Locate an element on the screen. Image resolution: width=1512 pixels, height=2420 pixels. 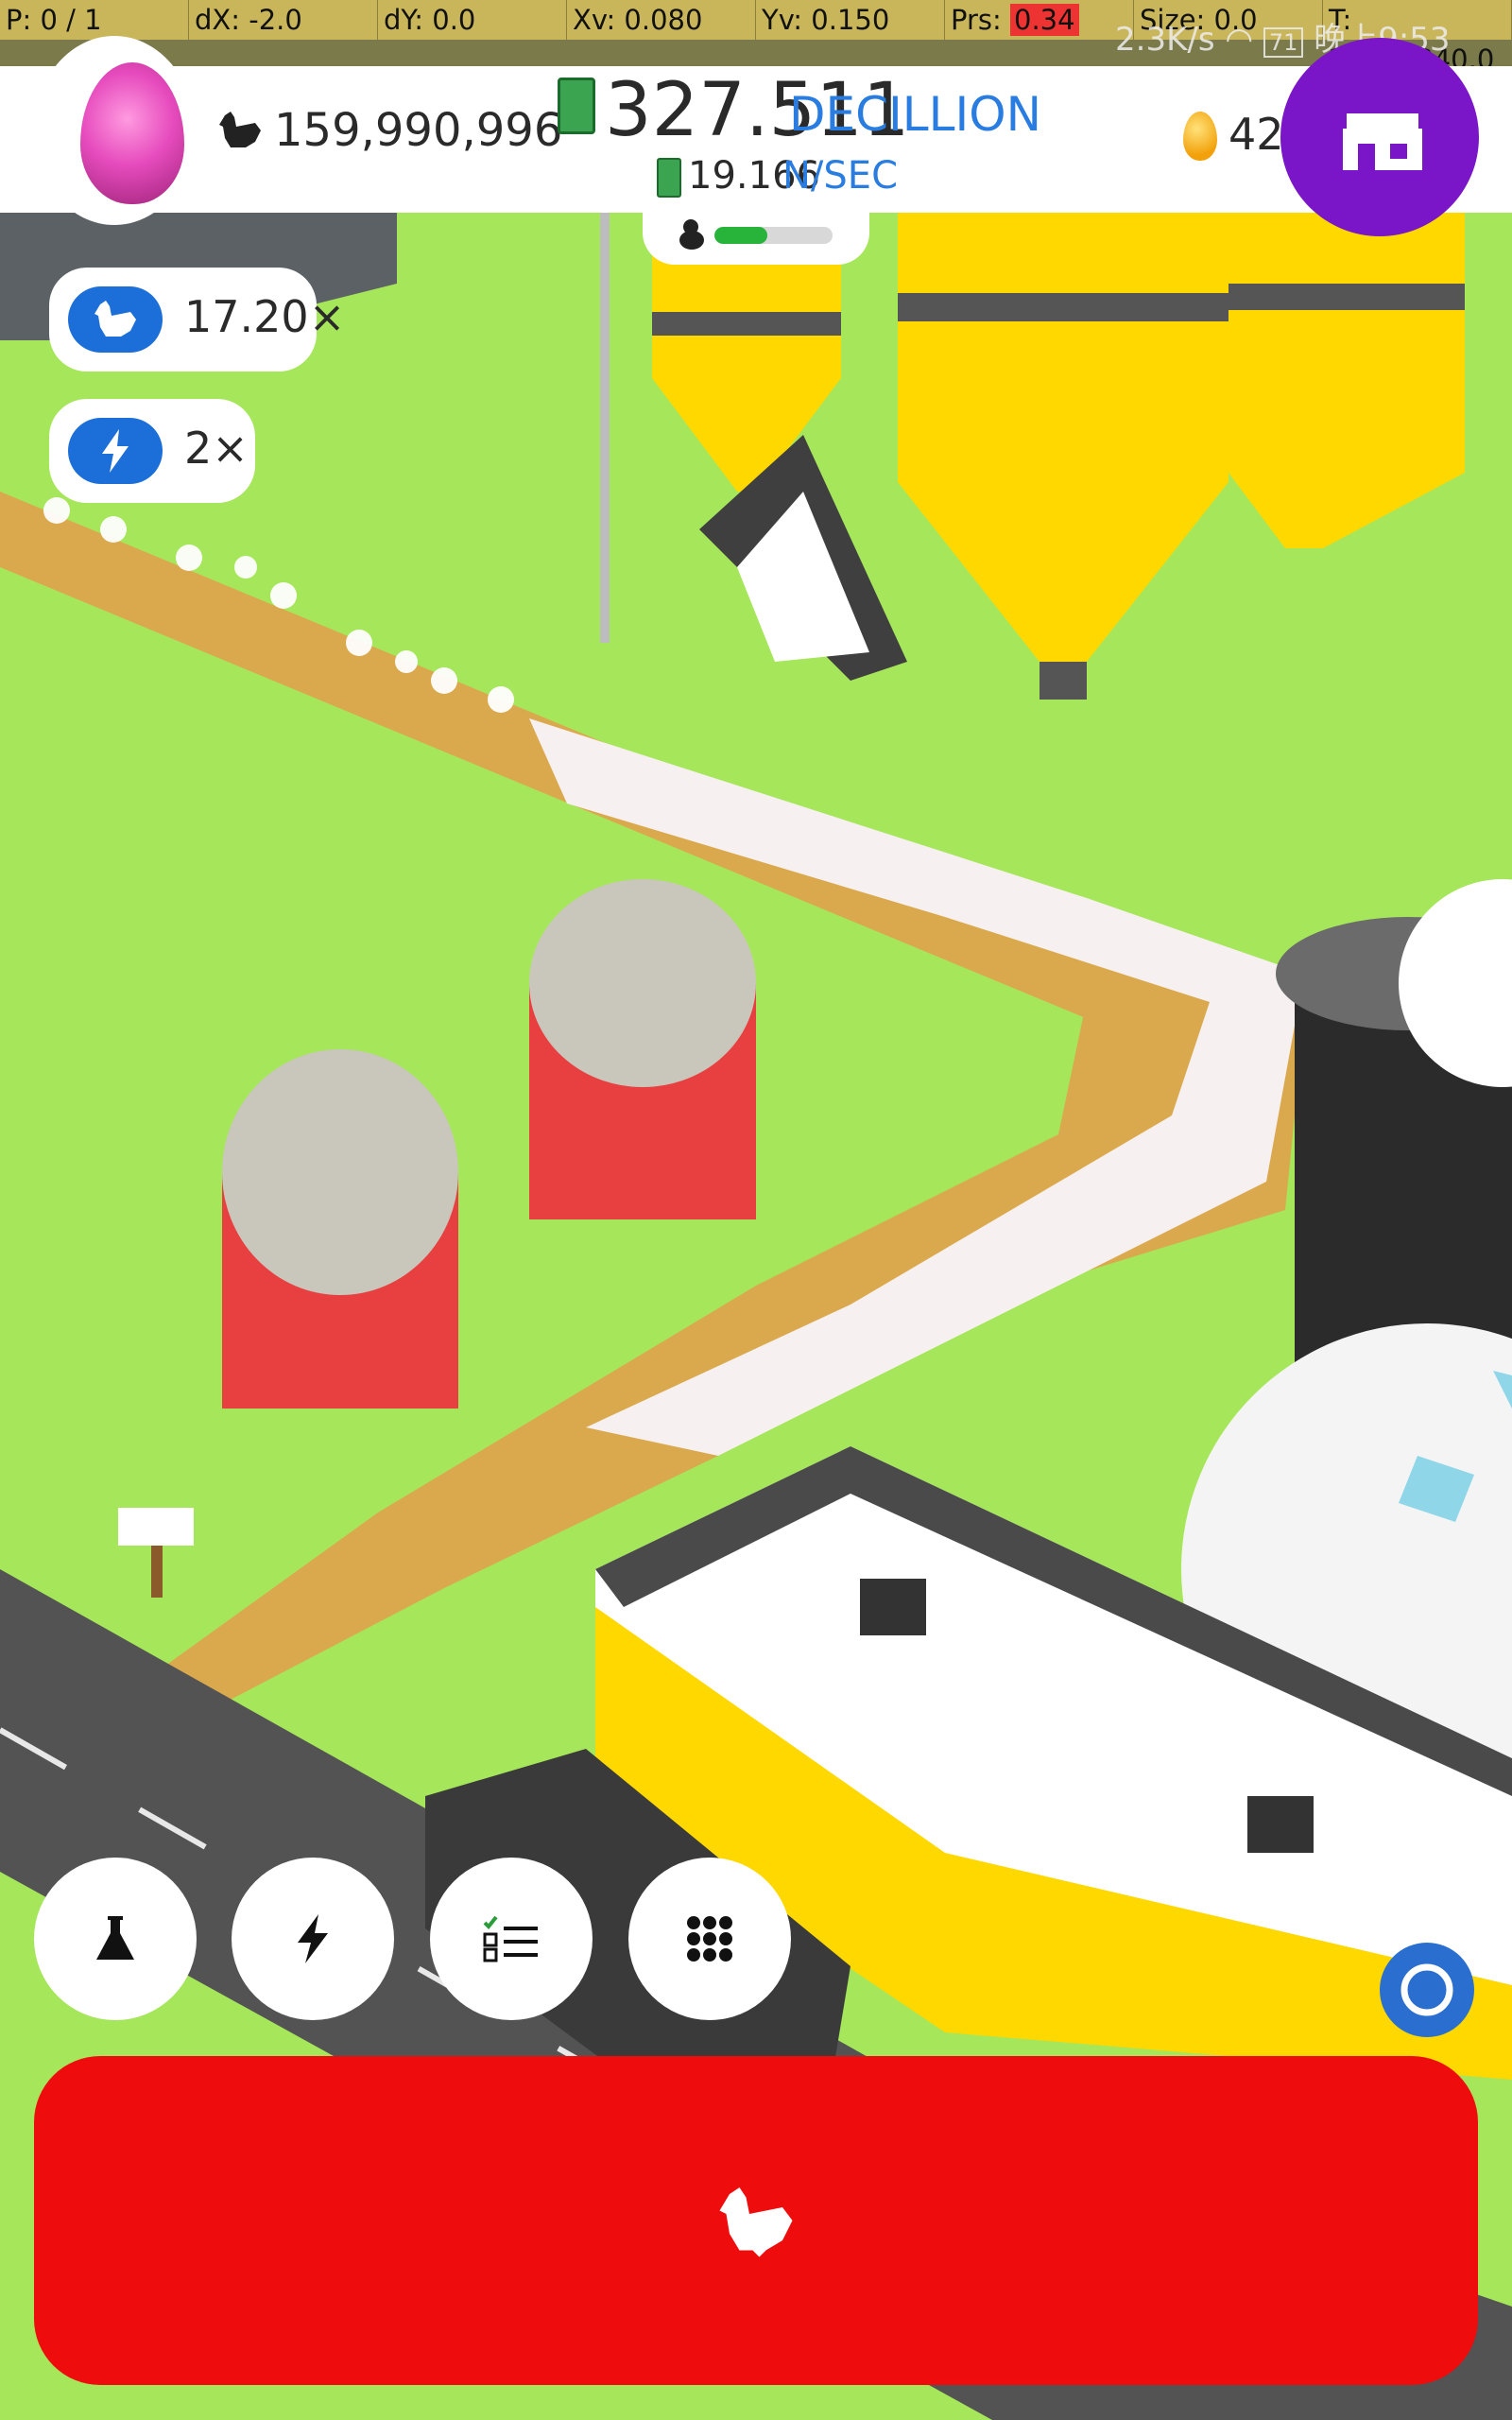
missions-button is located at coordinates (511, 1939).